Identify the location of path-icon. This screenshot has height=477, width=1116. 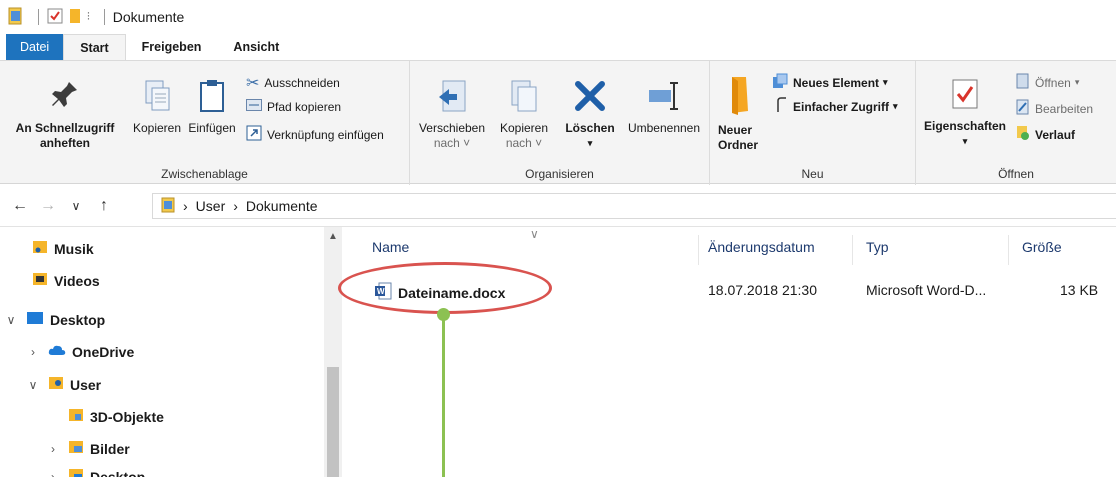
(254, 106).